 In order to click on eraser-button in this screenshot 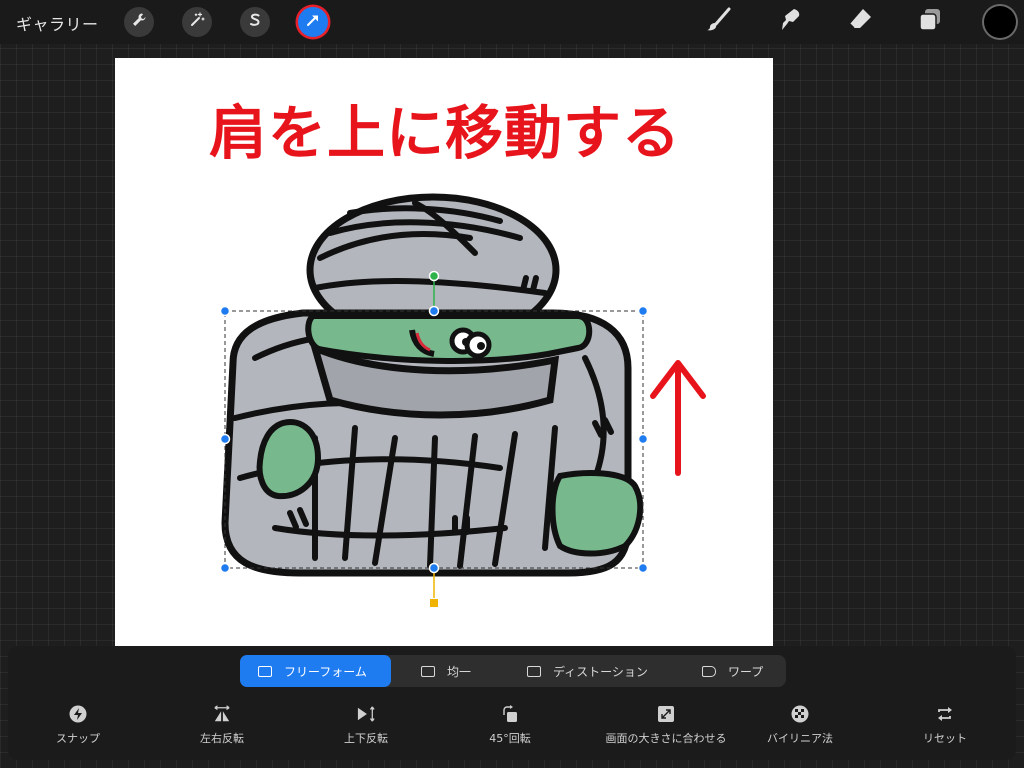, I will do `click(860, 22)`.